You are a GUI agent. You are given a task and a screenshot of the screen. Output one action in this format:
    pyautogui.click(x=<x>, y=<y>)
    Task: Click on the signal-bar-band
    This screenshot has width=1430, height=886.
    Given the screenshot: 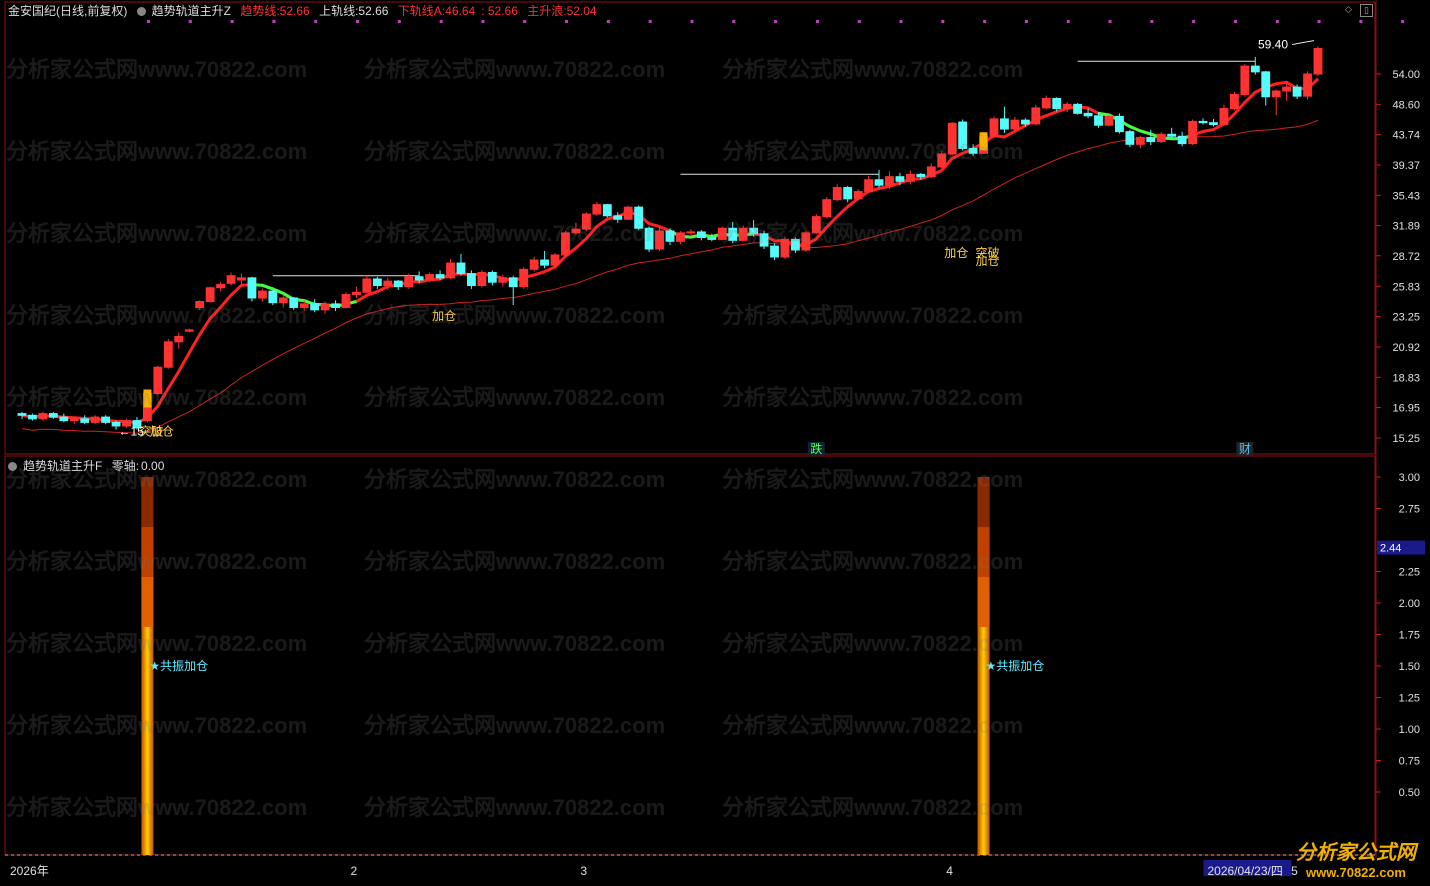 What is the action you would take?
    pyautogui.click(x=147, y=602)
    